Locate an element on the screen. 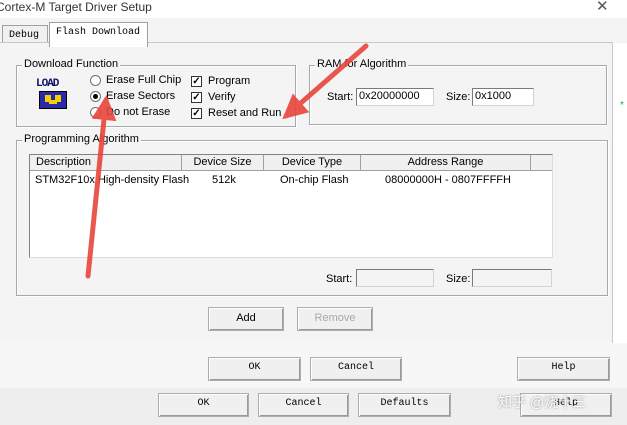 The width and height of the screenshot is (627, 425). tab-flash-download: Flash Download is located at coordinates (98, 34).